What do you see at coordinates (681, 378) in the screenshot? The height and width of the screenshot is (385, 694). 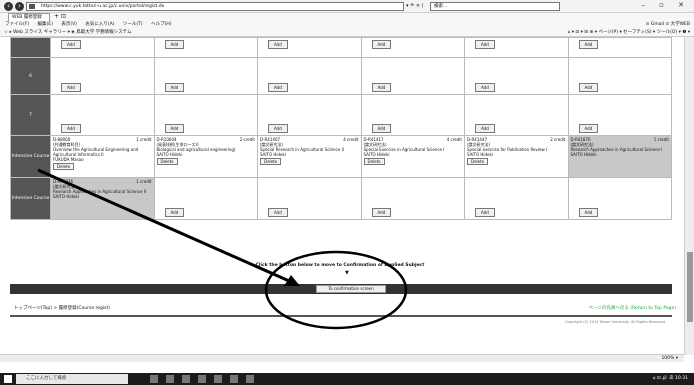 I see `tray-clock: 10:31` at bounding box center [681, 378].